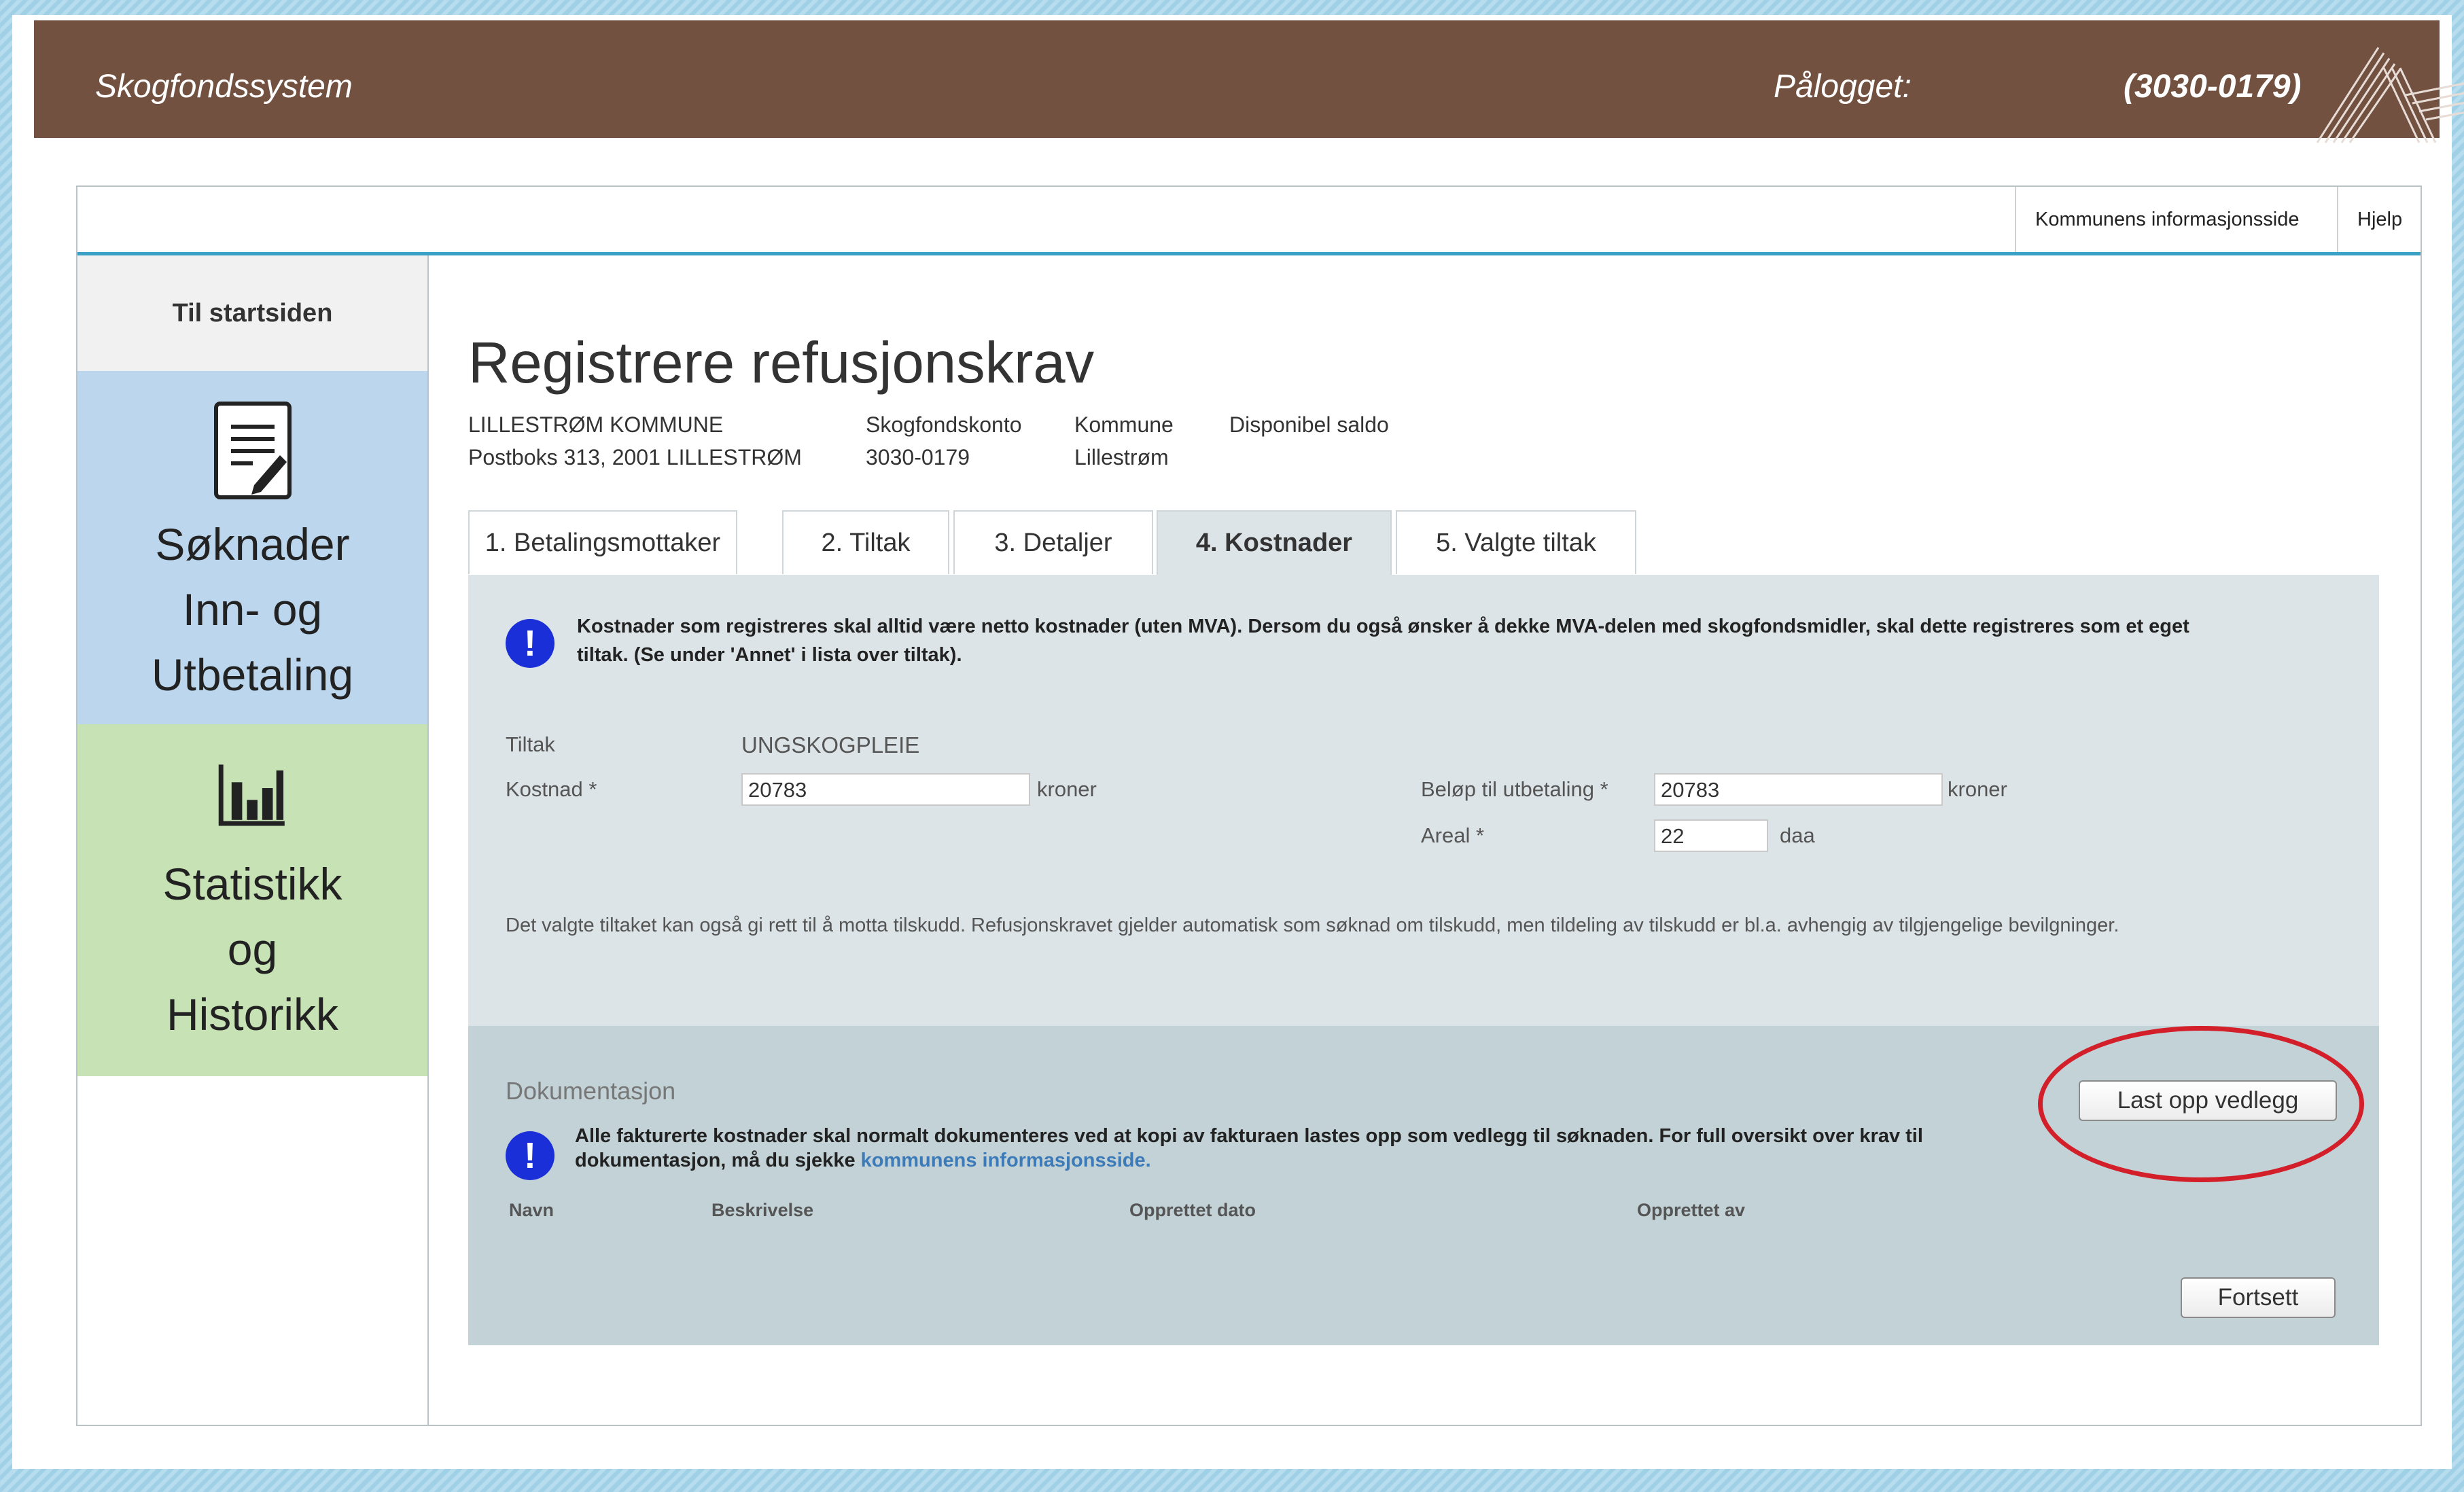  I want to click on municipality-info-inline-link: kommunens informasjonsside., so click(1006, 1160).